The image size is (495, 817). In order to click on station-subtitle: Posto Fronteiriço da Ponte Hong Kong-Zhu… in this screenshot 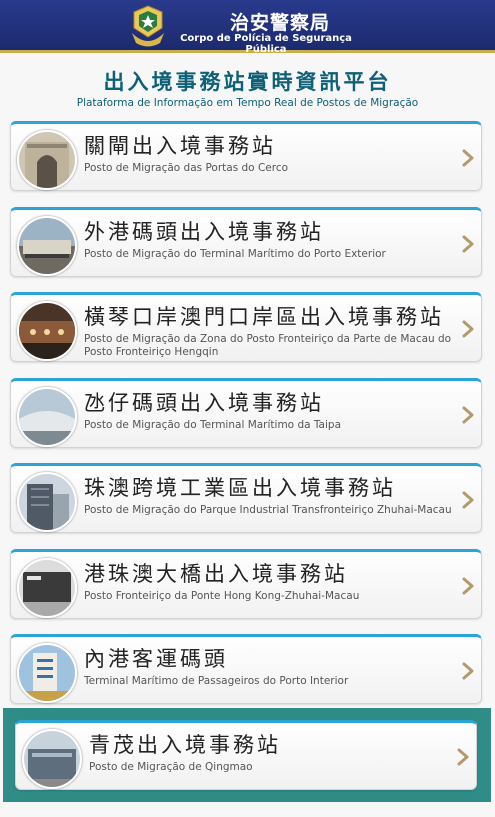, I will do `click(222, 596)`.